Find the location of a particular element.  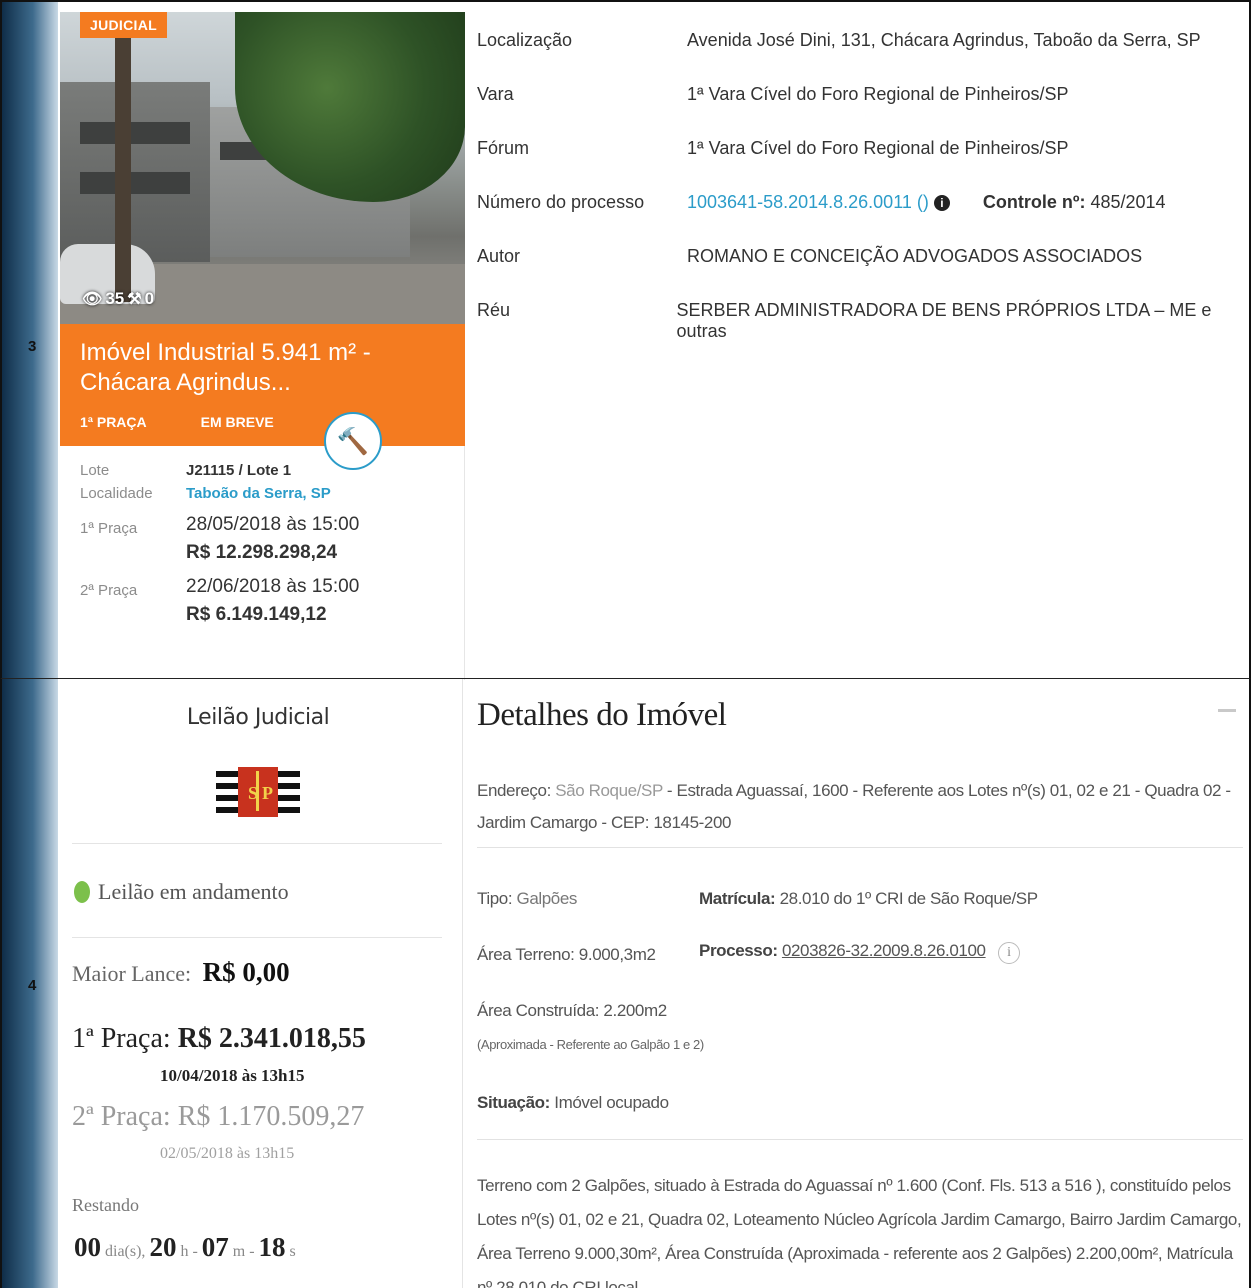

lote-value: J21115 / Lote 1 is located at coordinates (239, 470).